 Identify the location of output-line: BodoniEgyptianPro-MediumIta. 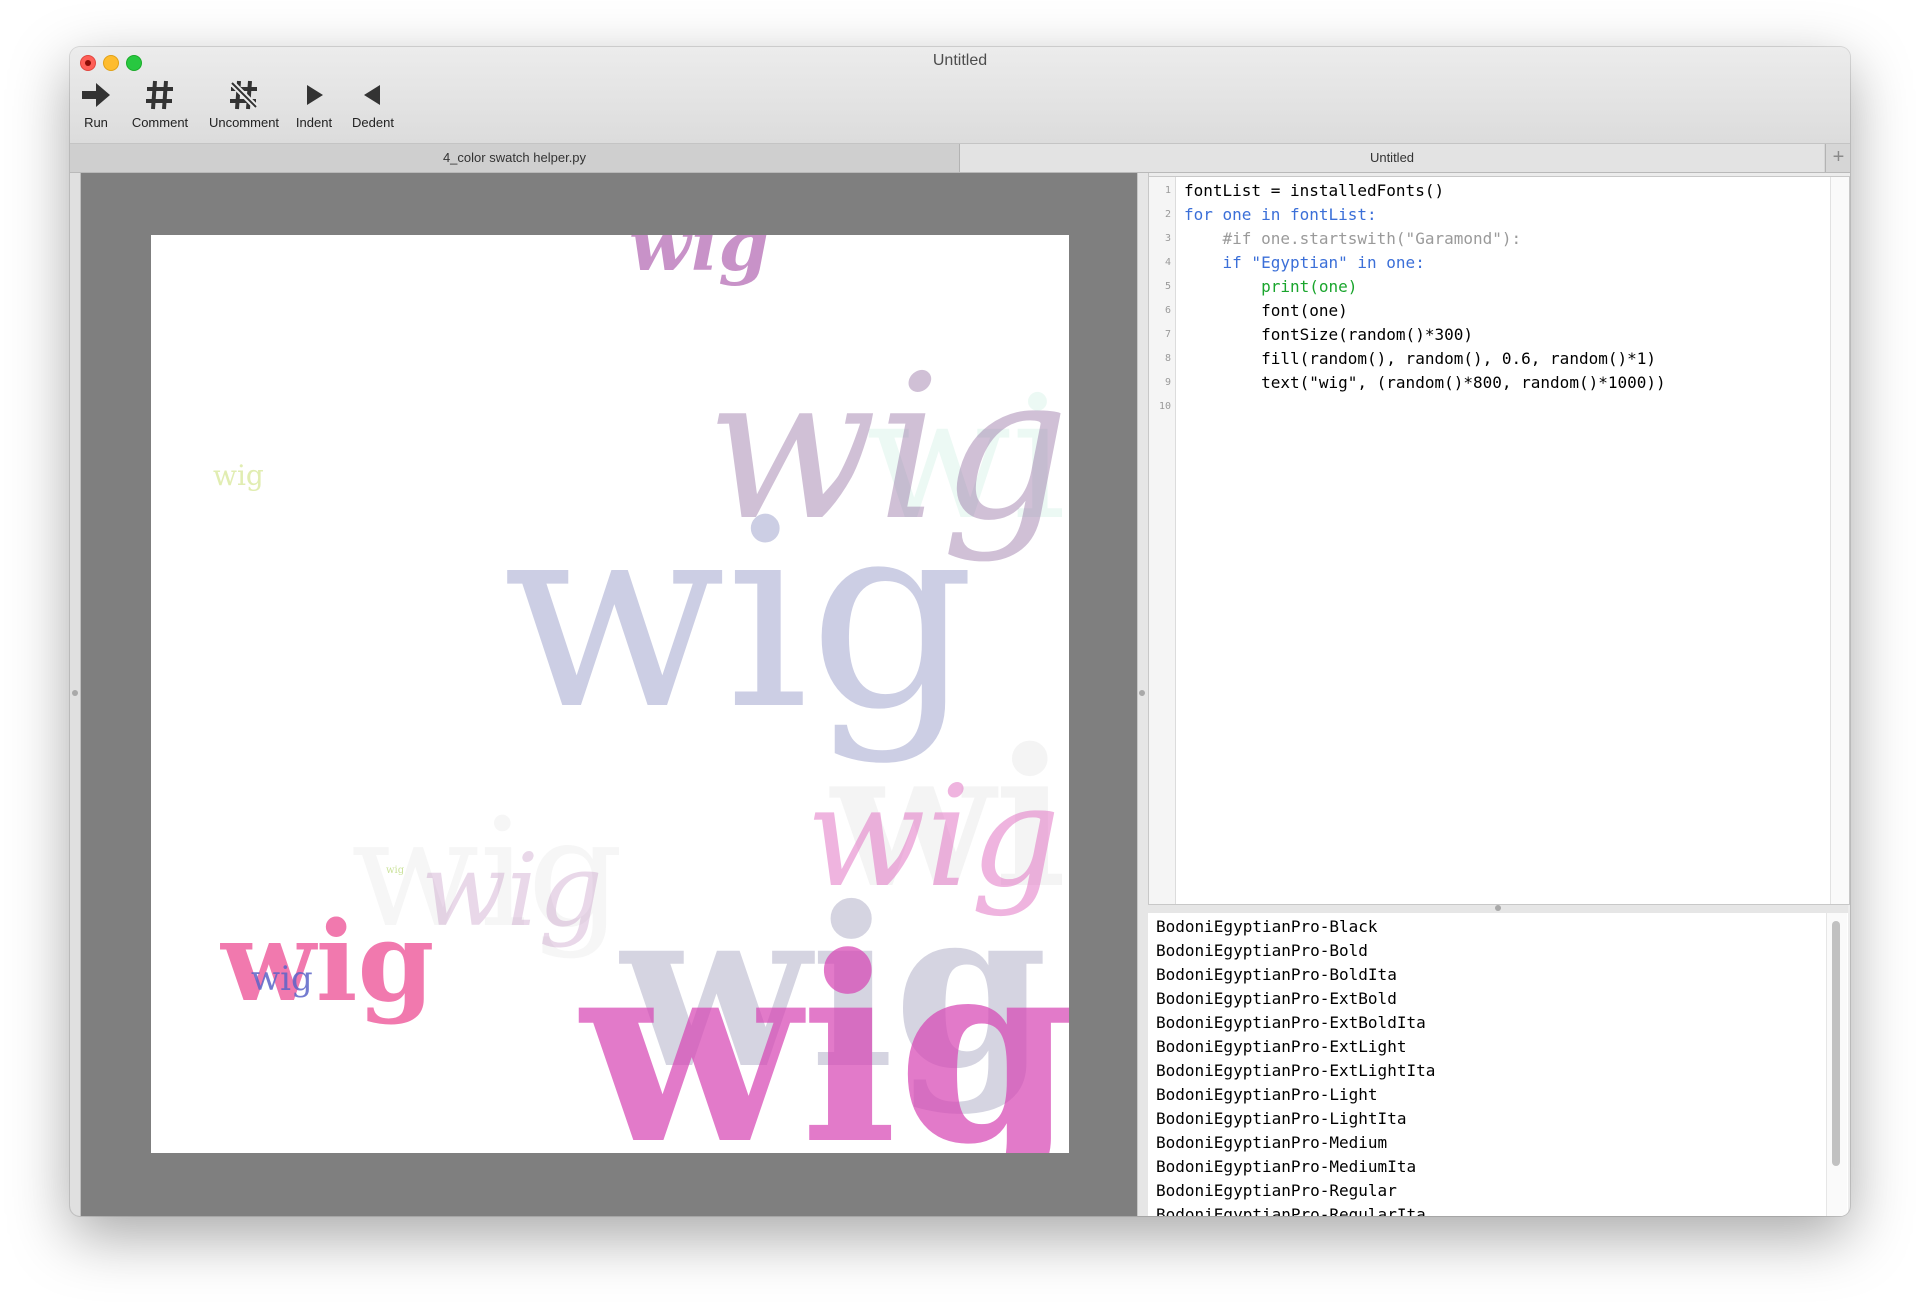
(1286, 1166).